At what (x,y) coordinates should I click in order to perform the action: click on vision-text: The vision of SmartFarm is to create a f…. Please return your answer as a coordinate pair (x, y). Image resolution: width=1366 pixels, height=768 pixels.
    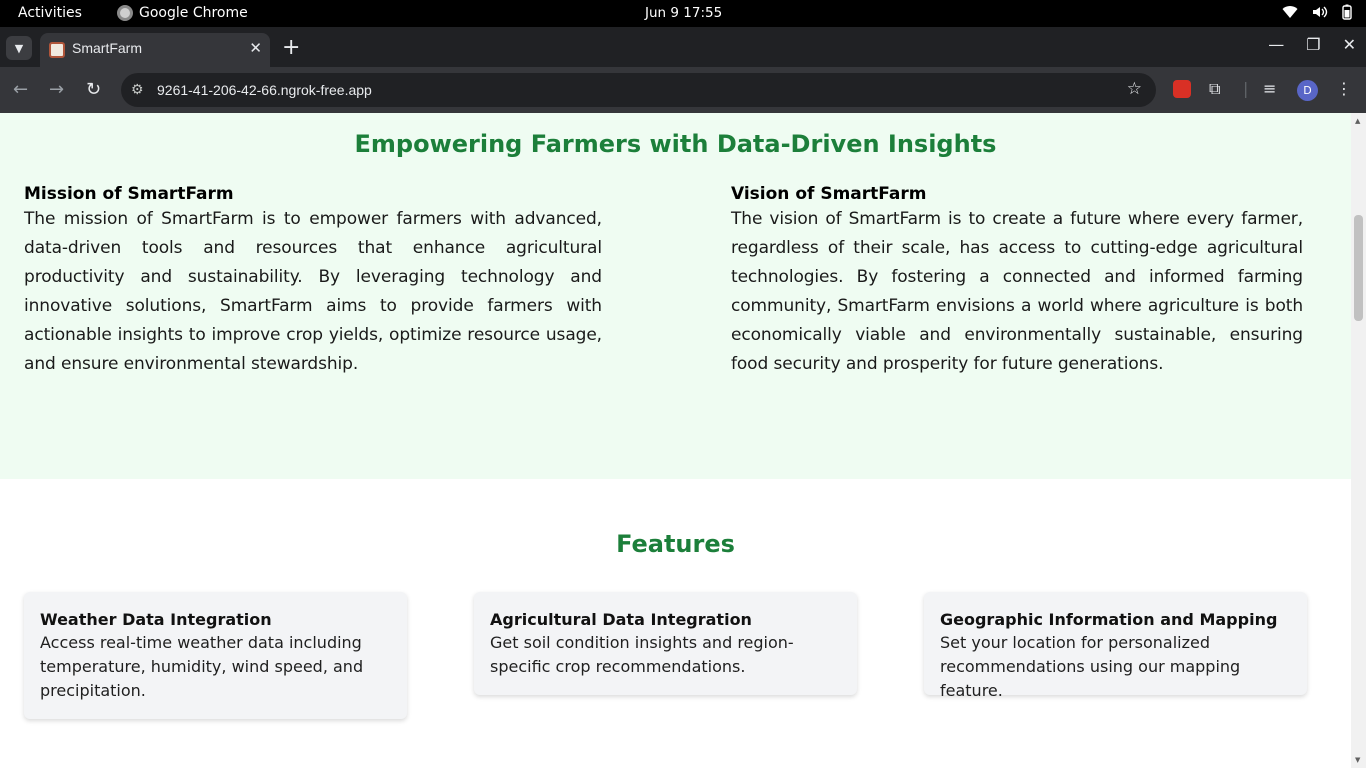
    Looking at the image, I should click on (1017, 291).